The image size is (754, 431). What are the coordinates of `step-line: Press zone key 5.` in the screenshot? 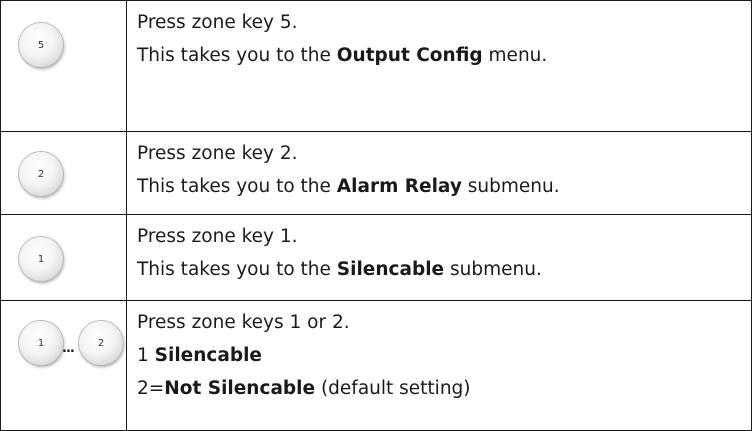 It's located at (444, 22).